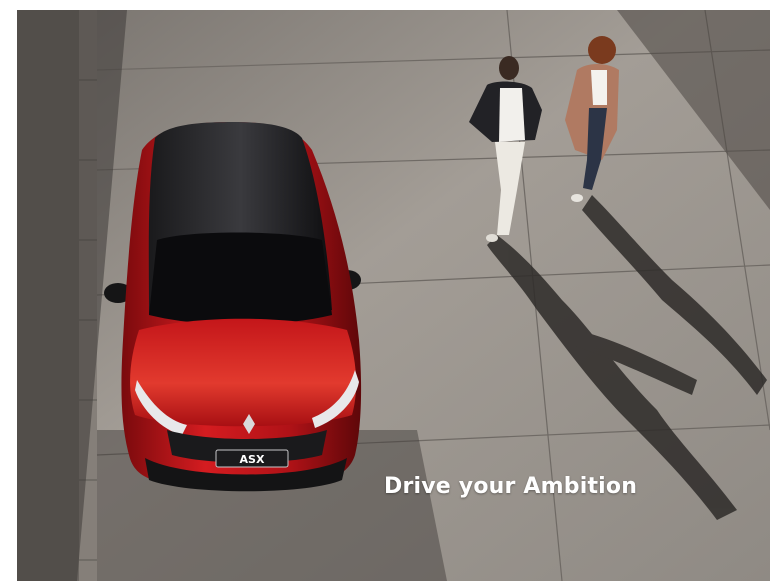 This screenshot has height=583, width=770. What do you see at coordinates (240, 278) in the screenshot?
I see `windshield` at bounding box center [240, 278].